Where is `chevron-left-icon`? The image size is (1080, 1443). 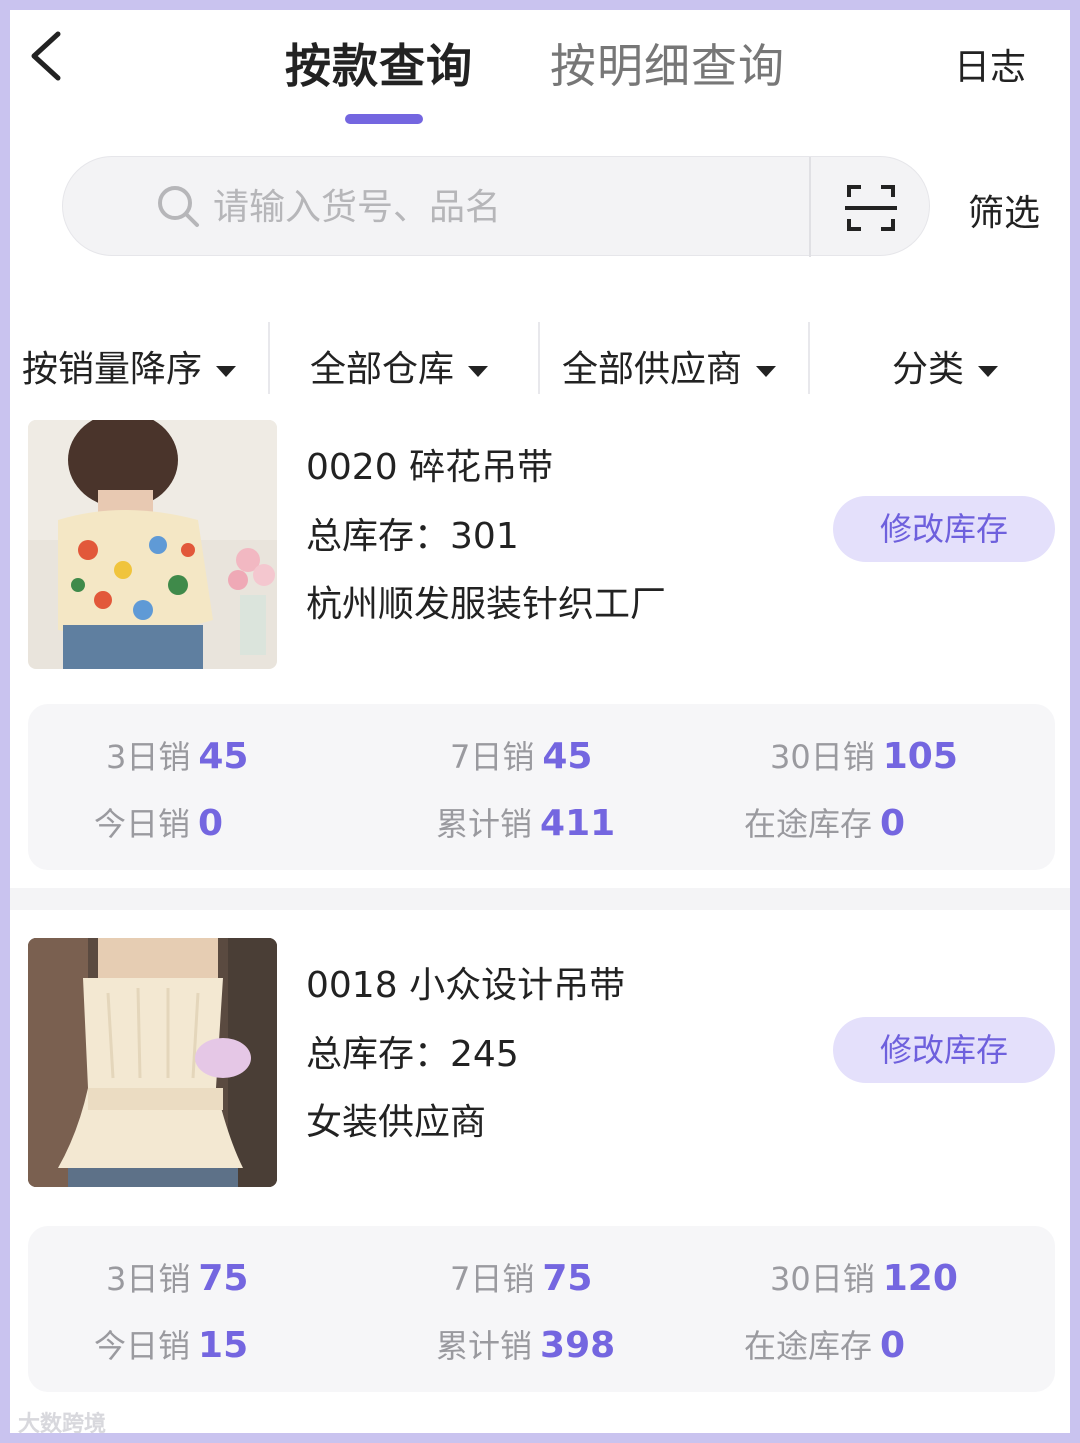 chevron-left-icon is located at coordinates (46, 56).